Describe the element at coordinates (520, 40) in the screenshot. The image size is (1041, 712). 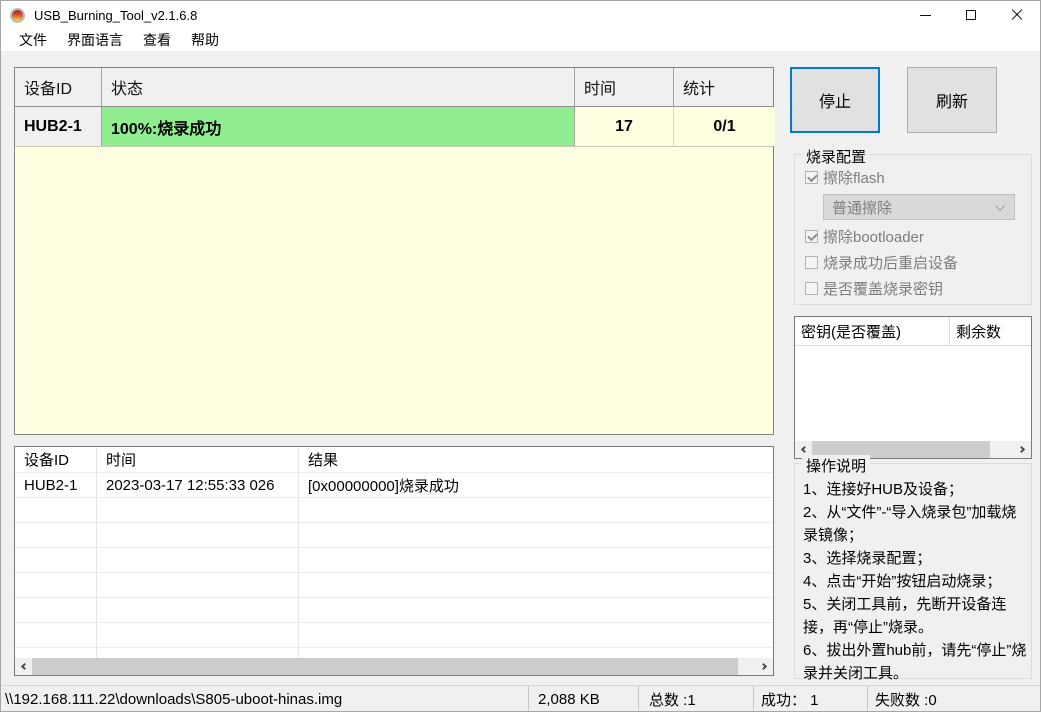
I see `menu-bar: 文件 界面语言 查看 帮助` at that location.